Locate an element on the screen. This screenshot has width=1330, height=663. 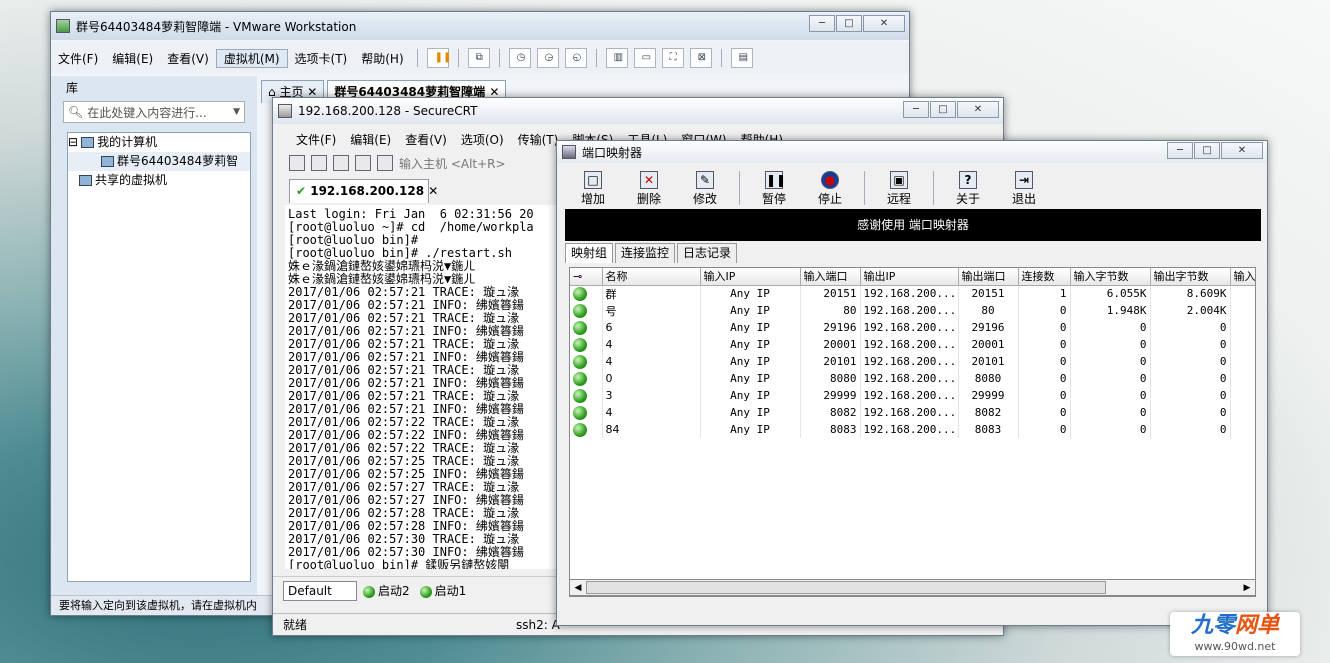
column-header: 输出字节数 is located at coordinates (1190, 277).